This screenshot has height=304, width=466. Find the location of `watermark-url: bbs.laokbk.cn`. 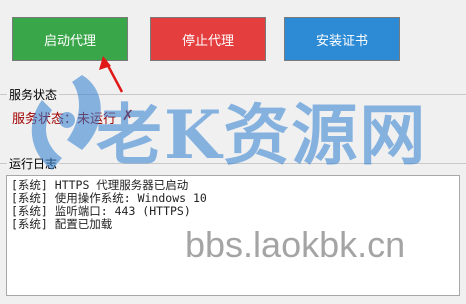

watermark-url: bbs.laokbk.cn is located at coordinates (295, 244).